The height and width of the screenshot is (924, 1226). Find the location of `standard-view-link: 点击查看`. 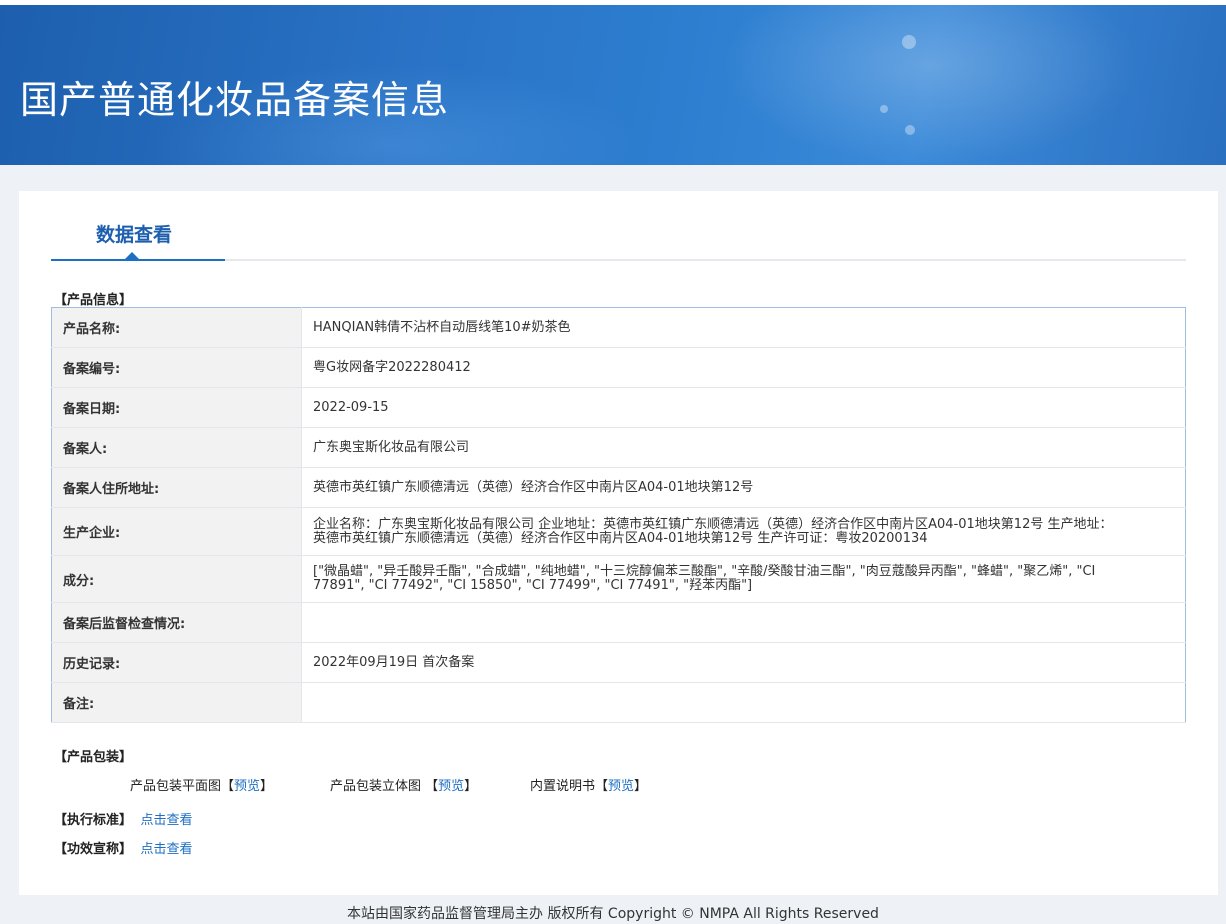

standard-view-link: 点击查看 is located at coordinates (167, 820).